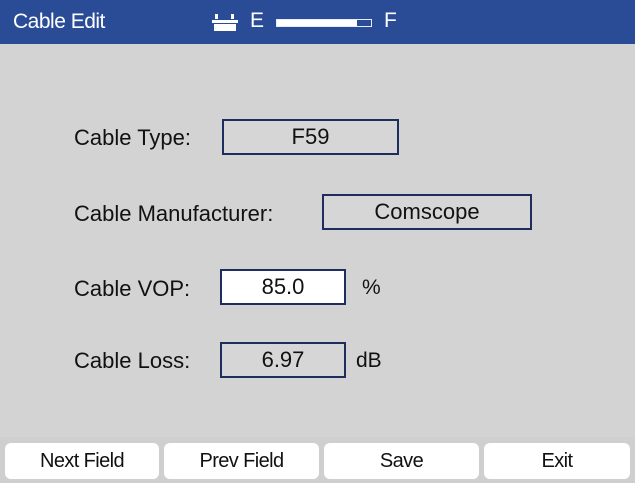 The image size is (635, 483). What do you see at coordinates (132, 288) in the screenshot?
I see `cable-vop-label: Cable VOP:` at bounding box center [132, 288].